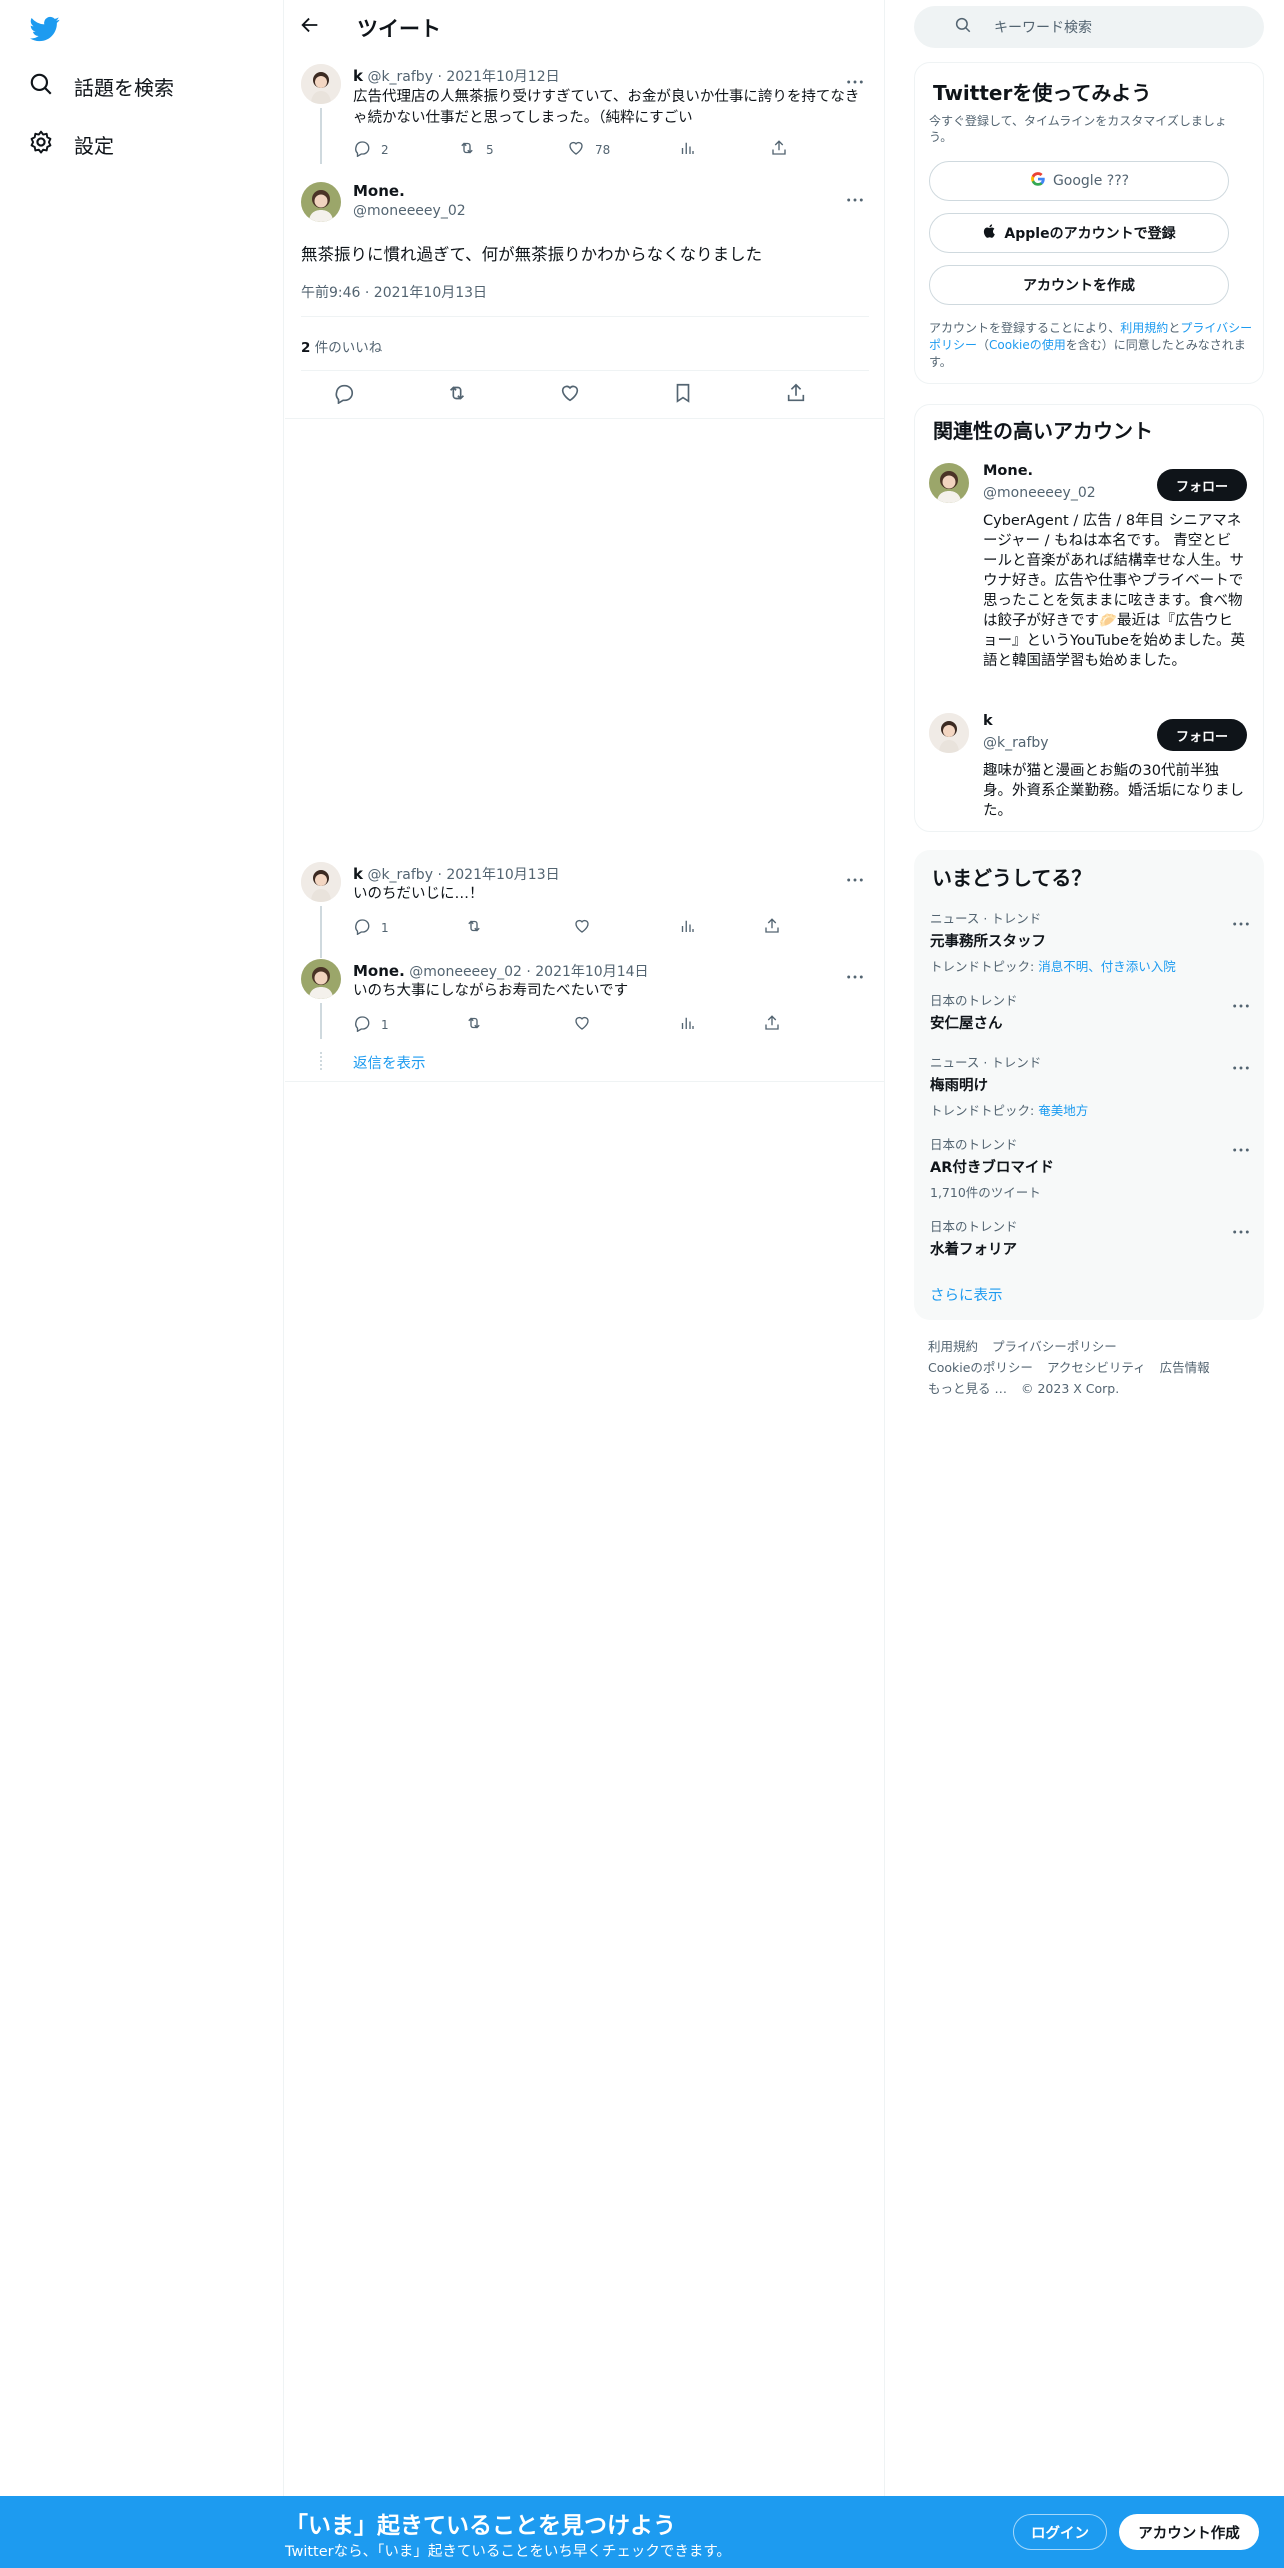  I want to click on trend-item: ニュース · トレンド 梅雨明け トレンドトピック: 奄美地方, so click(1090, 1085).